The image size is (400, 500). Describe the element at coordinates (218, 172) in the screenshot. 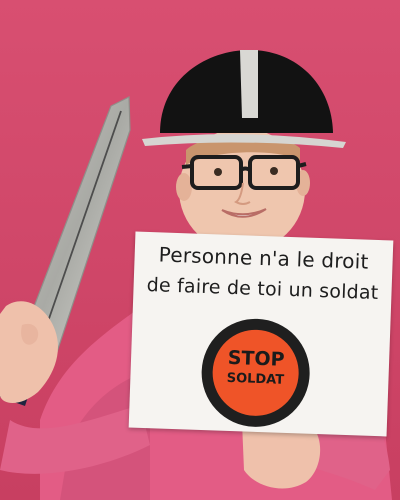

I see `left-eye` at that location.